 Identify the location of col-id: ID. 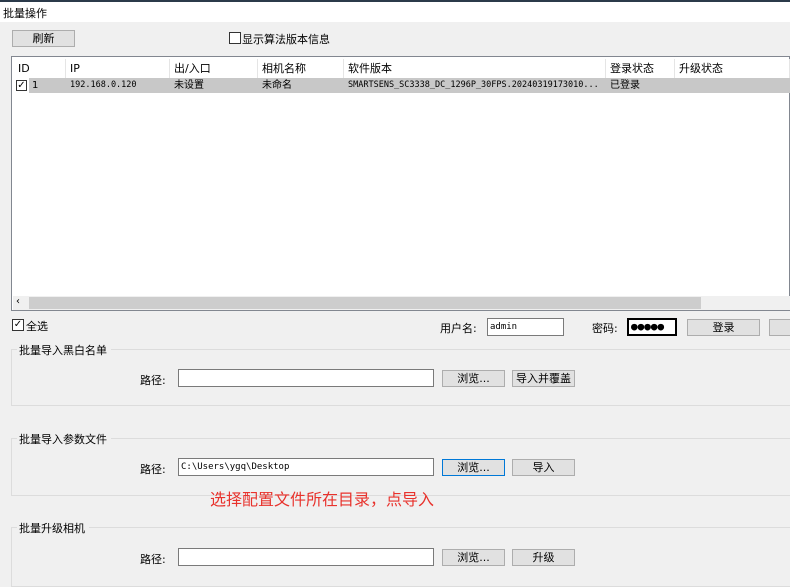
(40, 68).